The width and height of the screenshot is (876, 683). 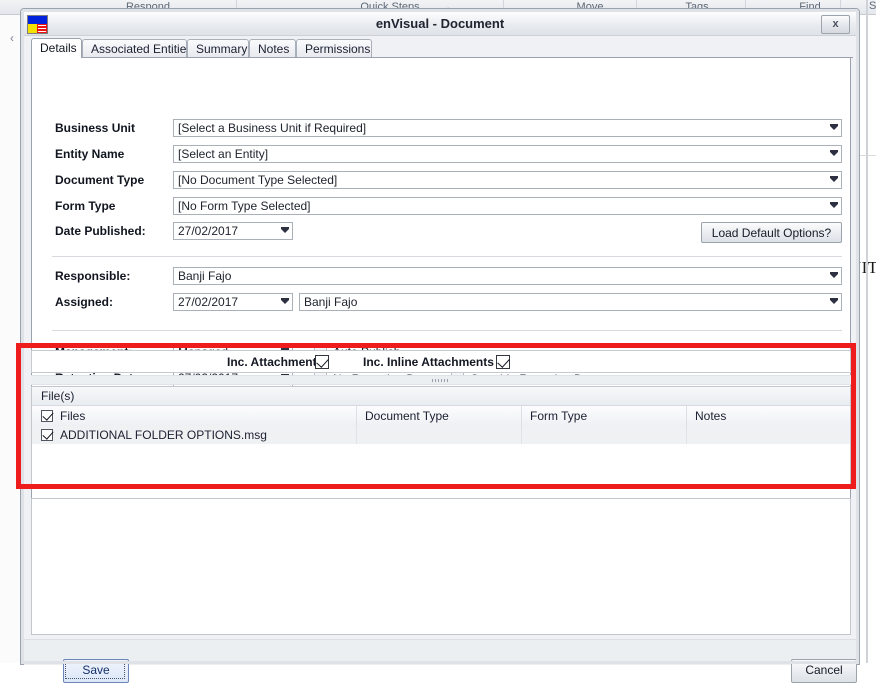 What do you see at coordinates (95, 670) in the screenshot?
I see `save-button-focus-ring` at bounding box center [95, 670].